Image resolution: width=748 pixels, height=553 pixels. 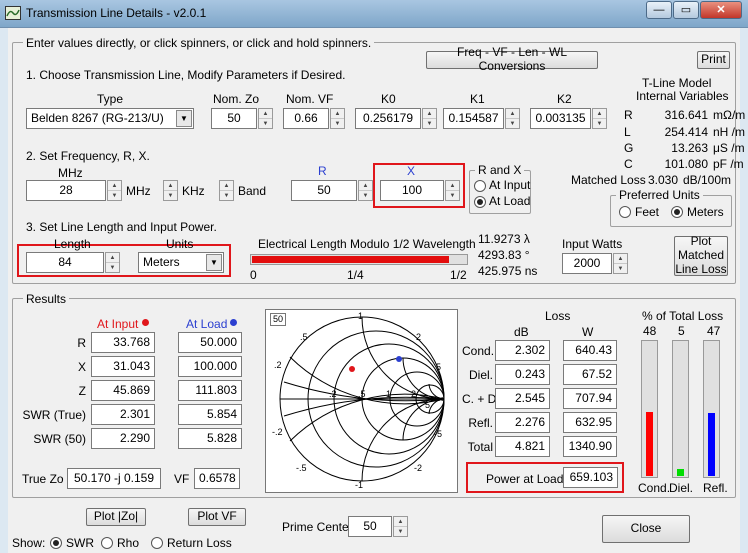 What do you see at coordinates (480, 423) in the screenshot?
I see `loss-row-label: Refl.` at bounding box center [480, 423].